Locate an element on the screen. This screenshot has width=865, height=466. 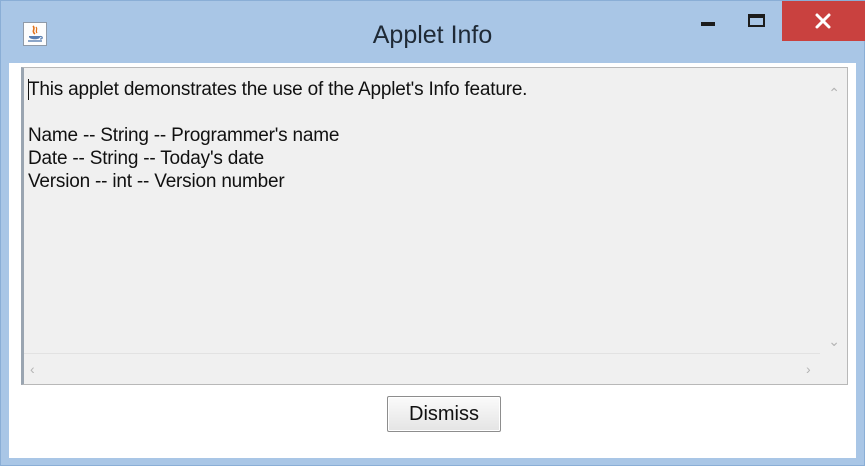
horizontal-scrollbar: ‹ › is located at coordinates (422, 368).